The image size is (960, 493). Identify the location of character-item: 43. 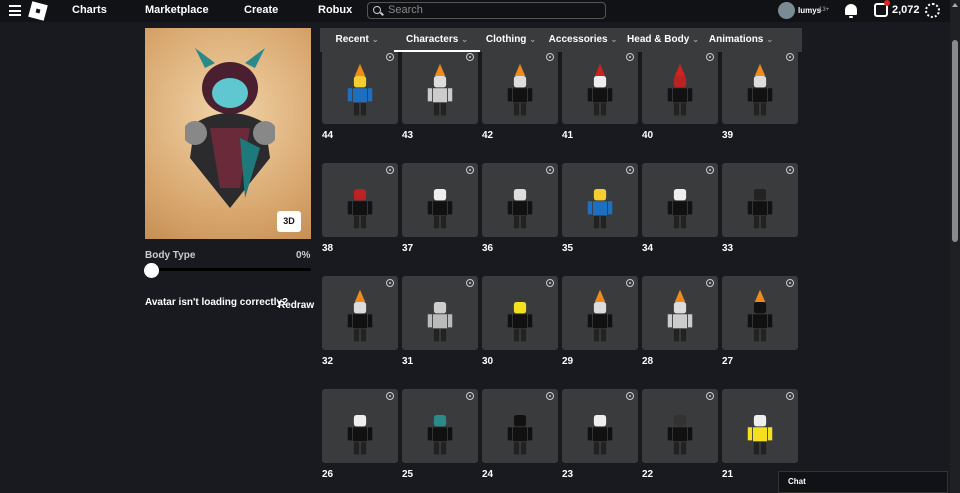
(440, 96).